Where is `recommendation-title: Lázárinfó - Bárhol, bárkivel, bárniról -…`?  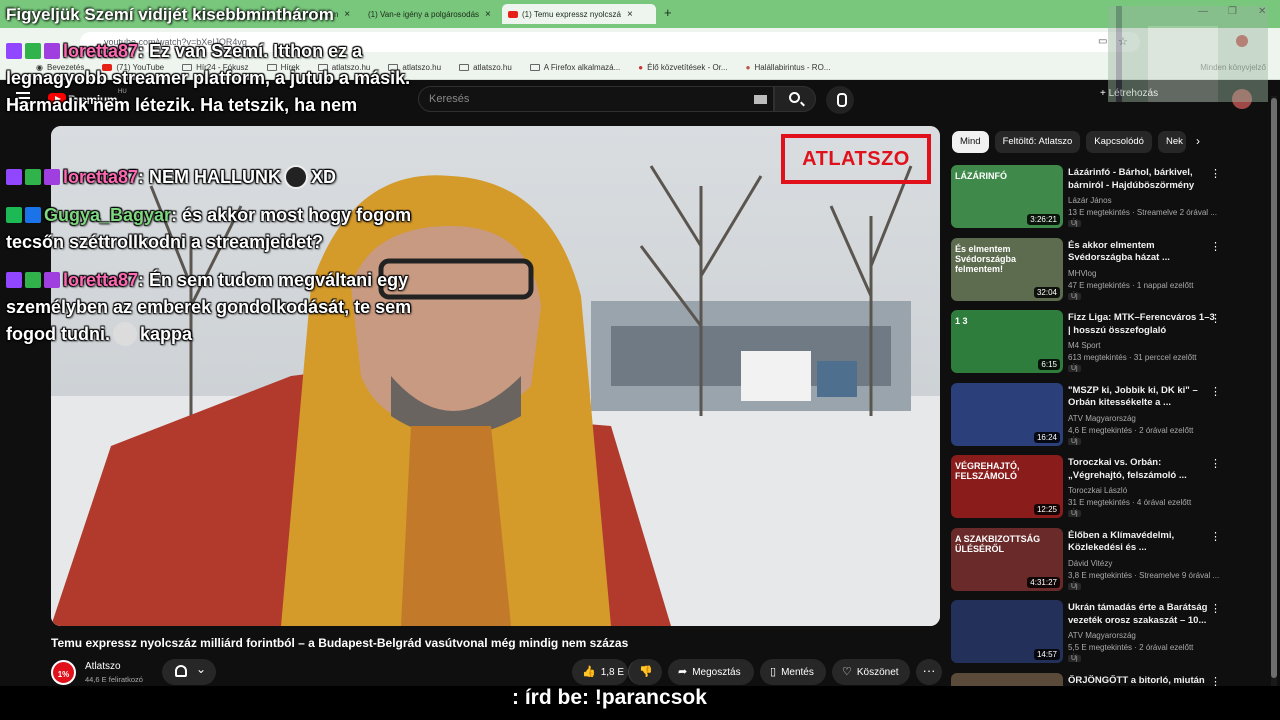 recommendation-title: Lázárinfó - Bárhol, bárkivel, bárniról -… is located at coordinates (1144, 179).